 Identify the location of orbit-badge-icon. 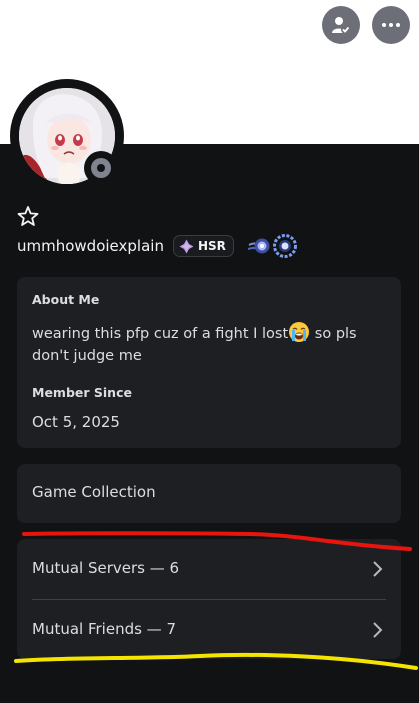
(259, 246).